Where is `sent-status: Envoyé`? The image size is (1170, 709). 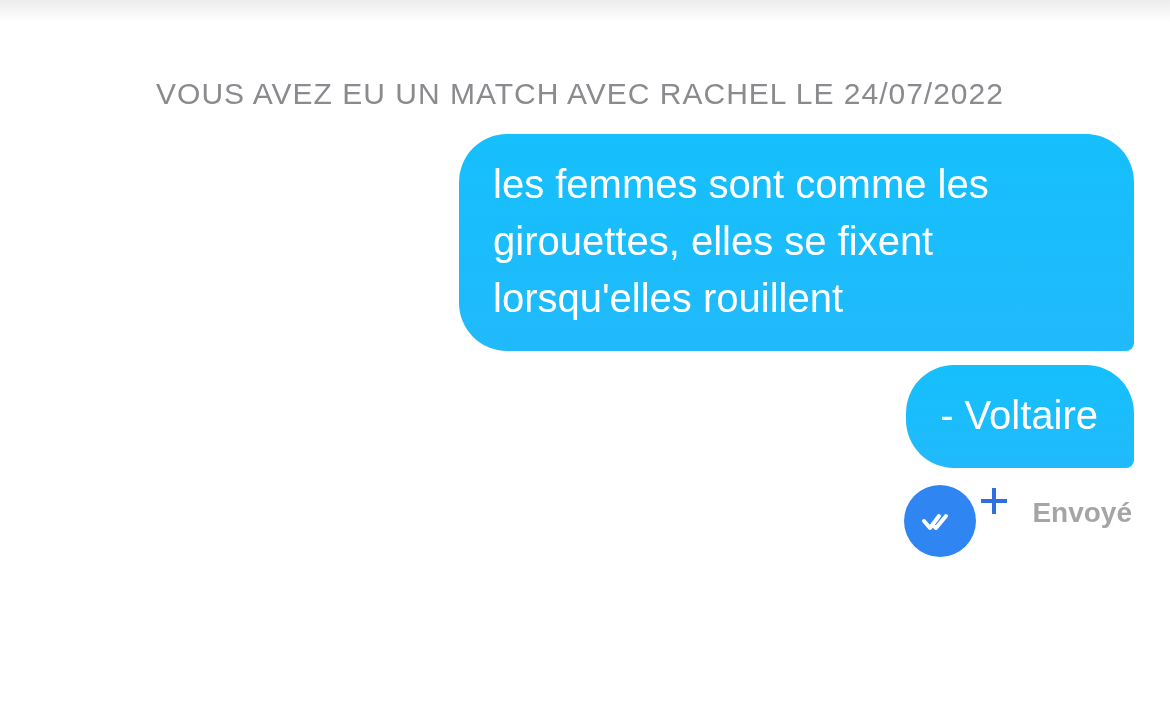
sent-status: Envoyé is located at coordinates (1082, 513).